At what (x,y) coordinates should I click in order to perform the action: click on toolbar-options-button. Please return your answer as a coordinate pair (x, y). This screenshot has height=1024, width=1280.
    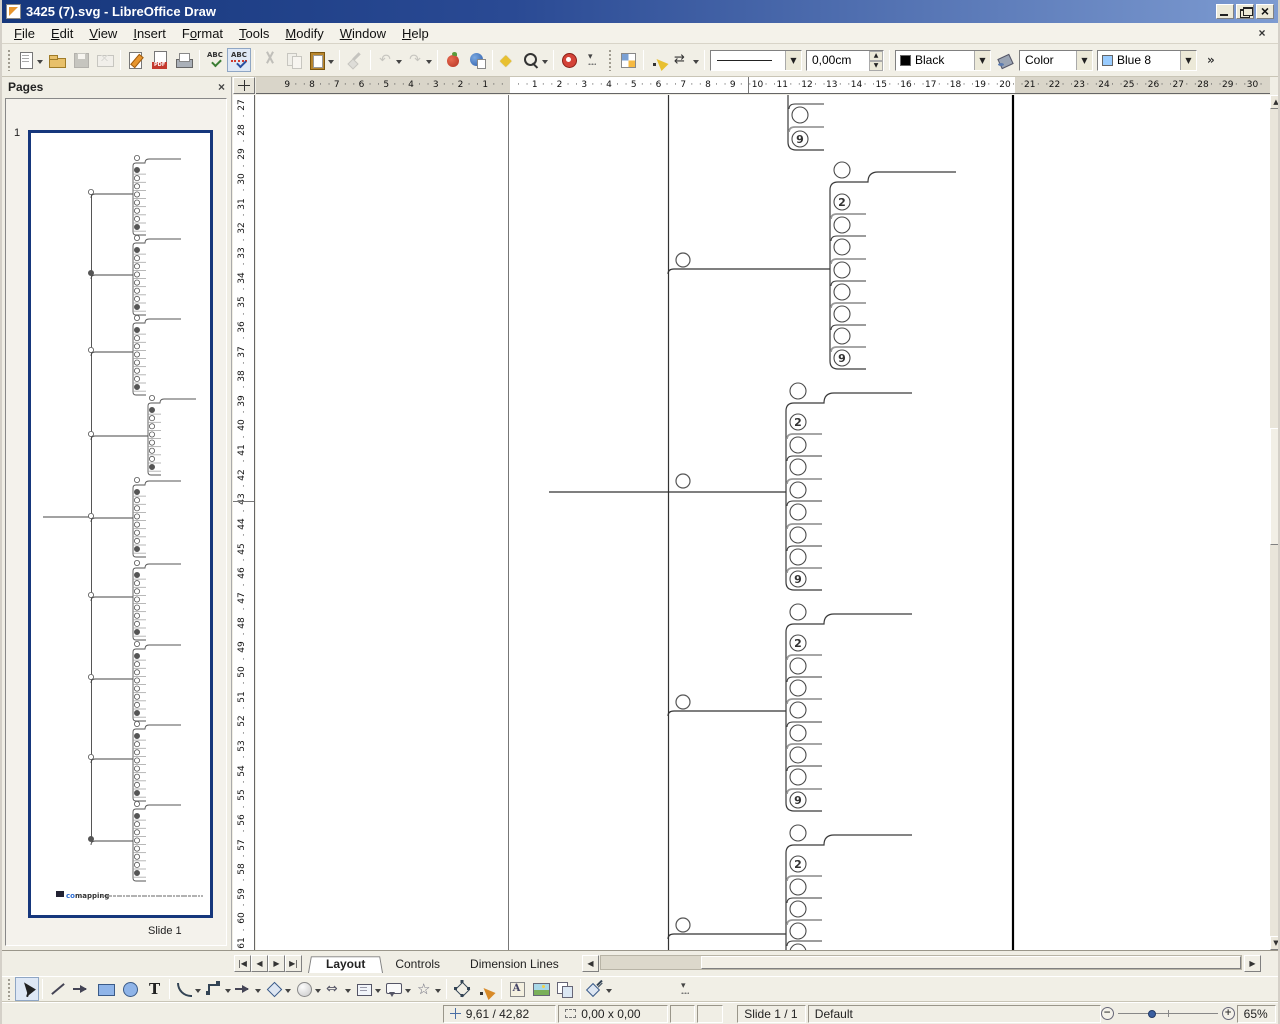
    Looking at the image, I should click on (686, 989).